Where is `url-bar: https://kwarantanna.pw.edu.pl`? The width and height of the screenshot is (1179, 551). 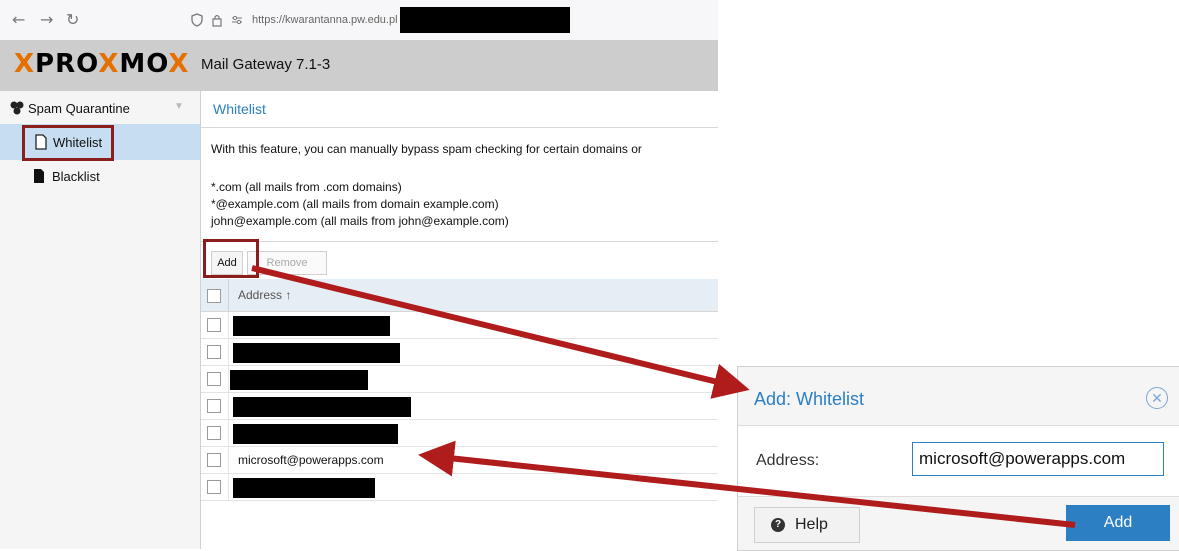
url-bar: https://kwarantanna.pw.edu.pl is located at coordinates (454, 20).